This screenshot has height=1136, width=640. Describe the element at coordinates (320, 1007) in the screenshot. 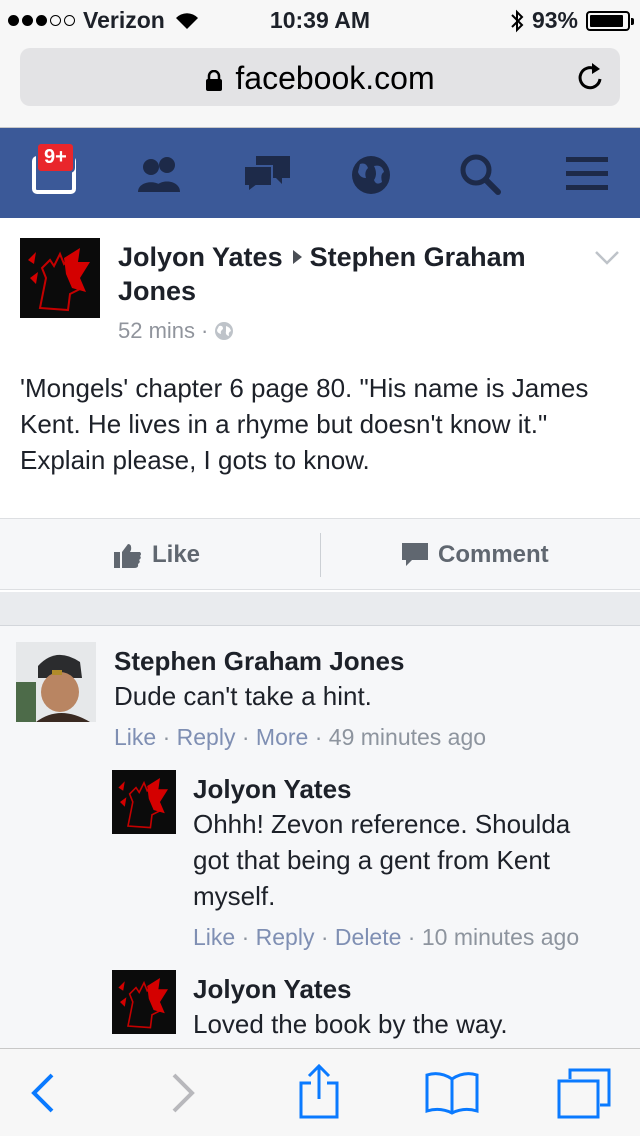

I see `comment-reply: Jolyon Yates Loved the book by the way.` at that location.